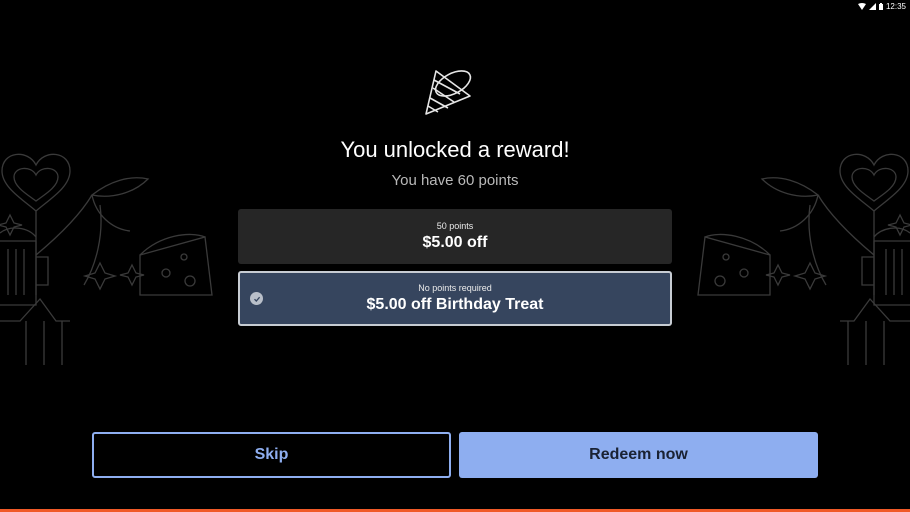  What do you see at coordinates (271, 455) in the screenshot?
I see `skip-button: Skip` at bounding box center [271, 455].